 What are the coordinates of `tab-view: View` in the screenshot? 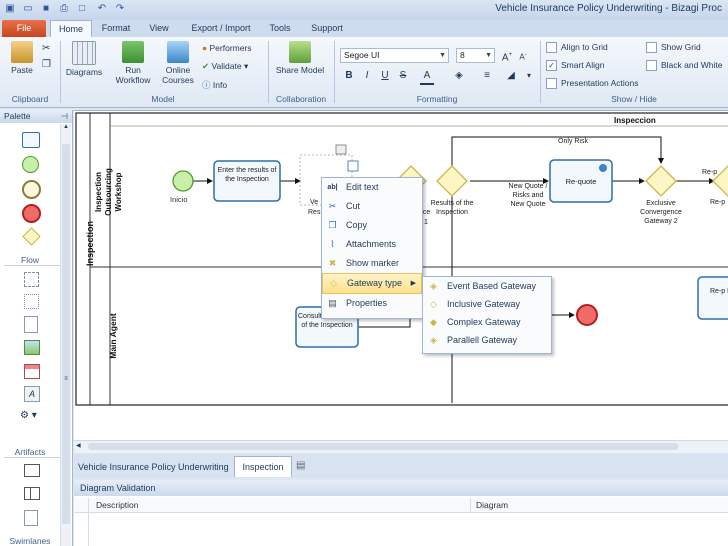 It's located at (159, 28).